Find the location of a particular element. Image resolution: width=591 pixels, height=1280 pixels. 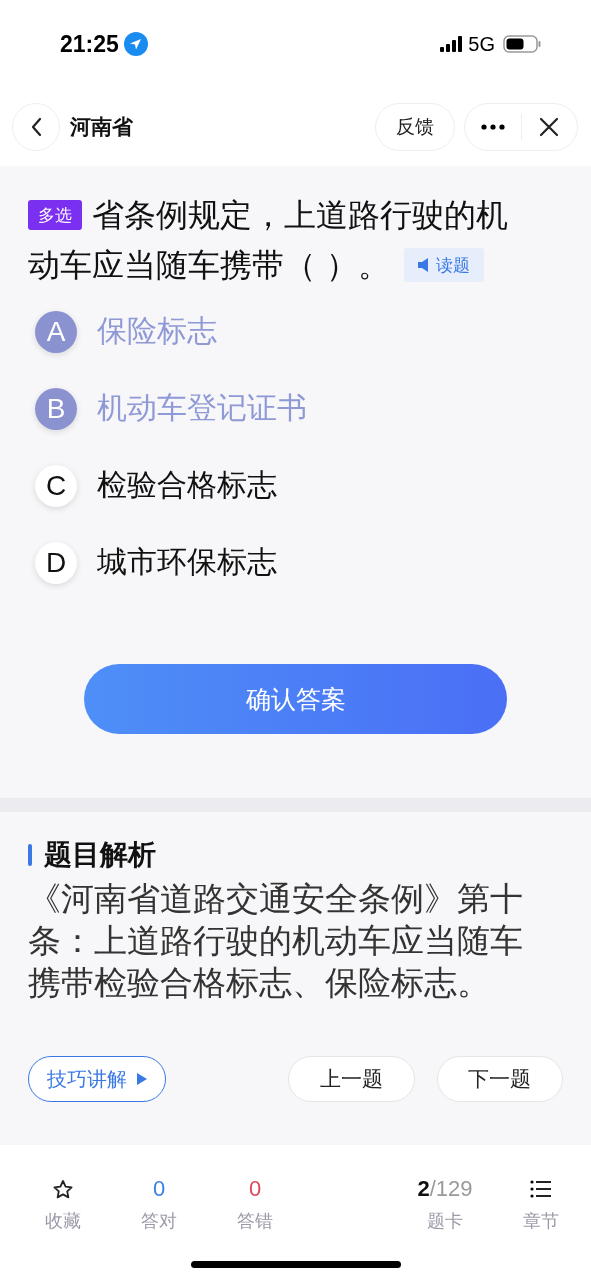

answer-option: A 保险标志 is located at coordinates (296, 331).